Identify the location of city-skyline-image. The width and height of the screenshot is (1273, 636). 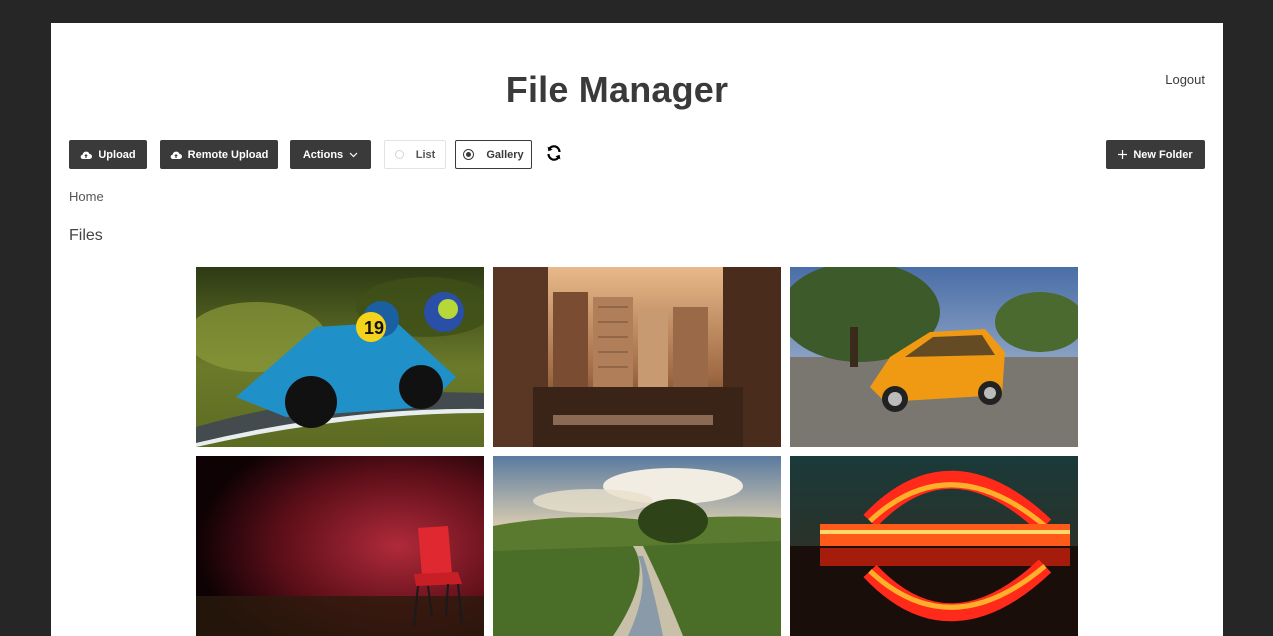
(637, 357).